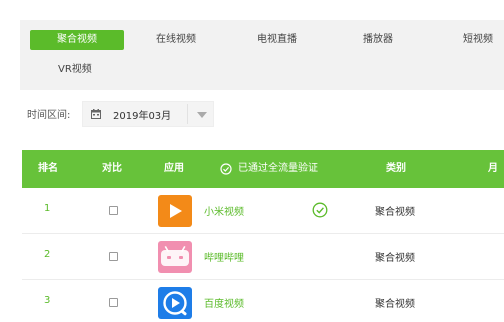  I want to click on dropdown-separator, so click(187, 114).